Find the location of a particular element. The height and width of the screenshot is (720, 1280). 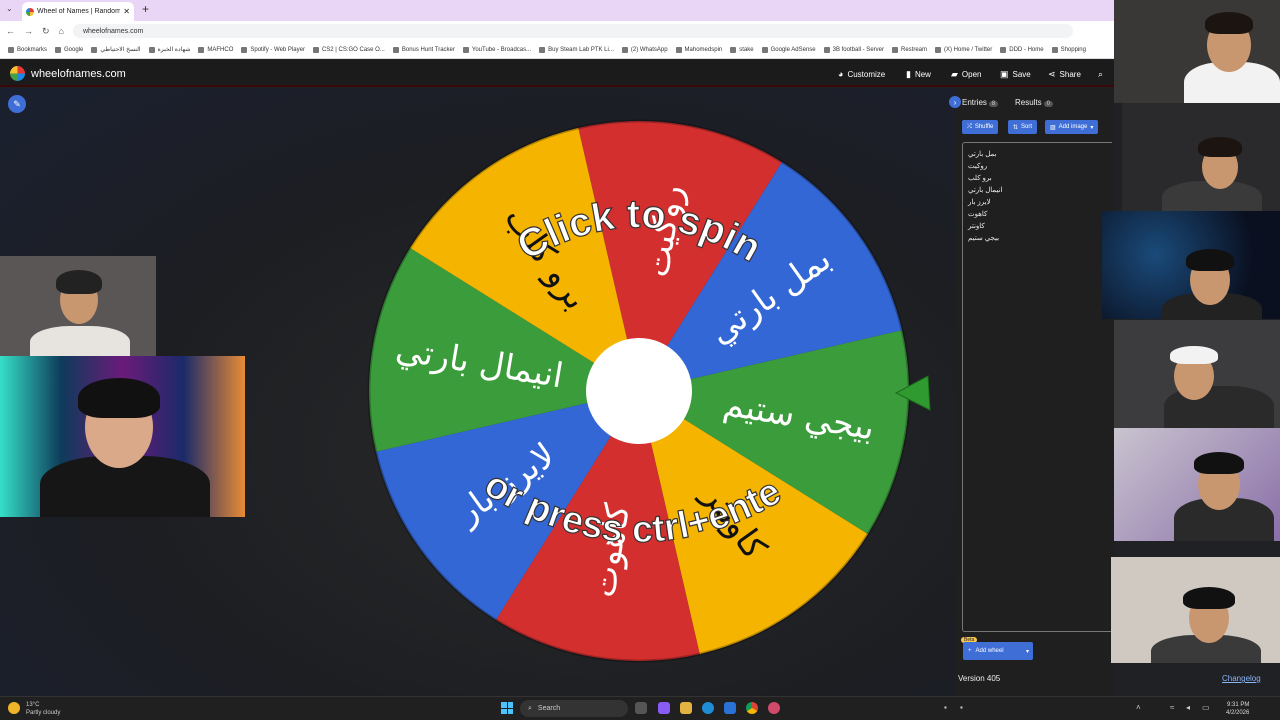

file-explorer-icon is located at coordinates (686, 708).